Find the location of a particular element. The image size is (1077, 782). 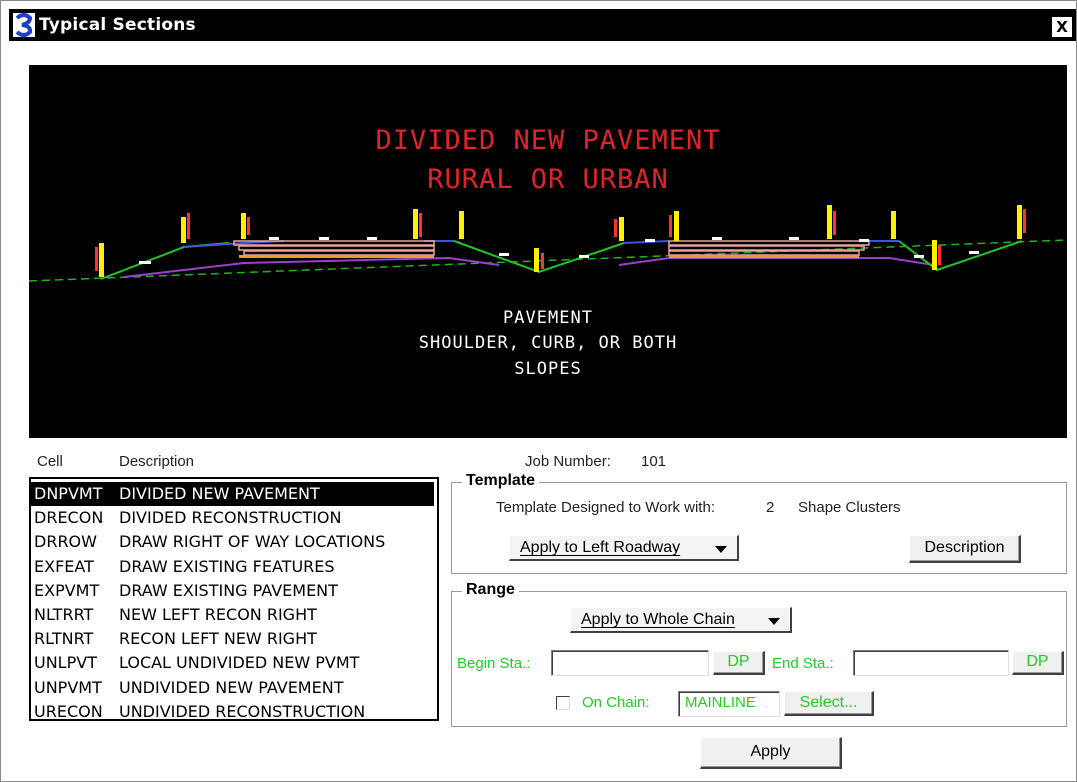

list-item-description: DRAW RIGHT OF WAY LOCATIONS is located at coordinates (252, 542).